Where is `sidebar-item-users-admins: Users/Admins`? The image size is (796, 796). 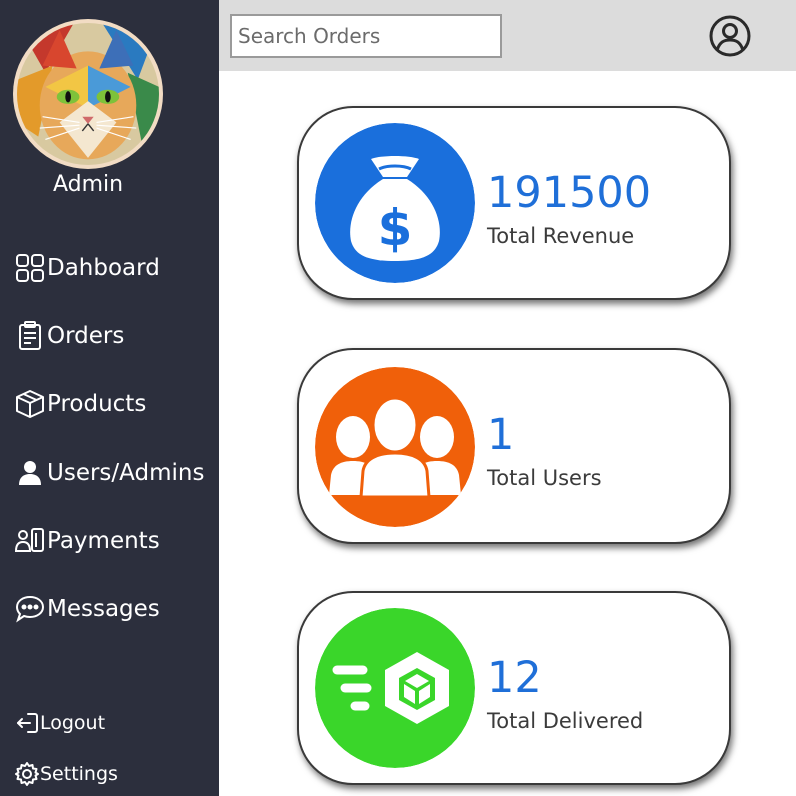
sidebar-item-users-admins: Users/Admins is located at coordinates (109, 473).